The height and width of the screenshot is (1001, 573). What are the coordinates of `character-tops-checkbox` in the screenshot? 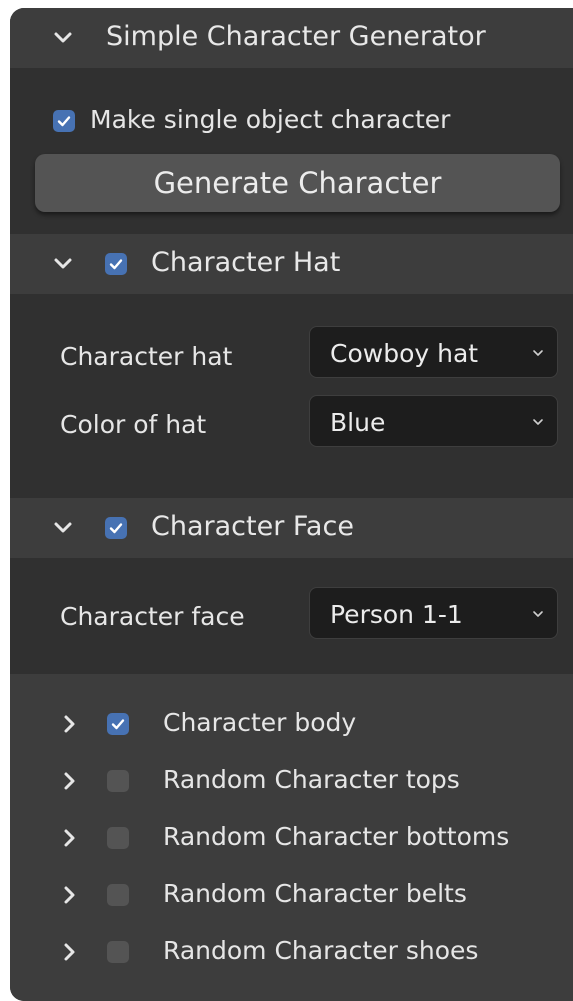 It's located at (118, 781).